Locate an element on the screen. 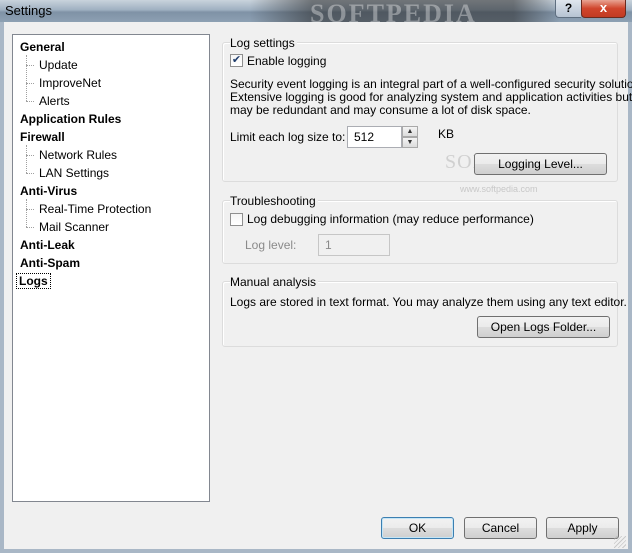  tree-item-update: Update is located at coordinates (58, 65).